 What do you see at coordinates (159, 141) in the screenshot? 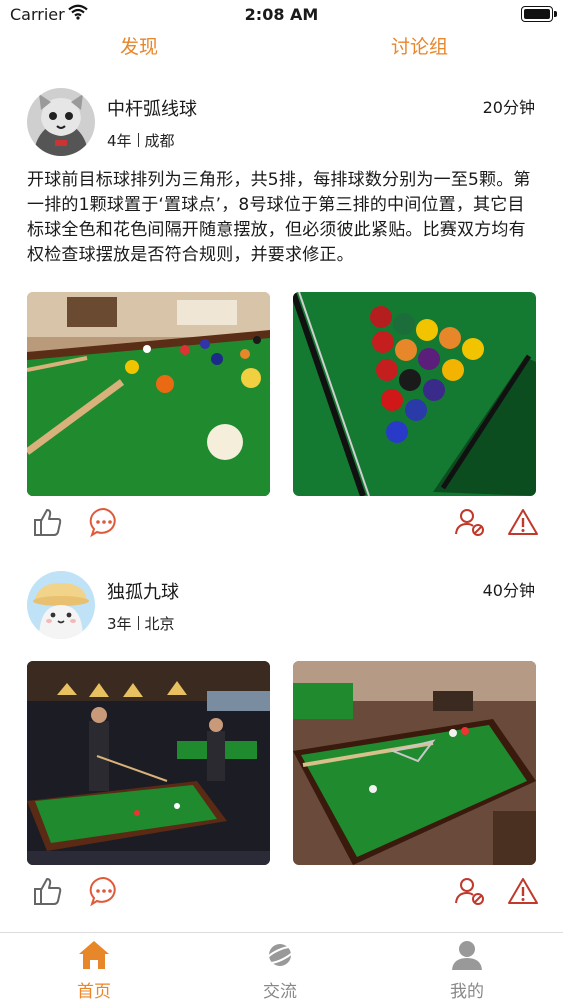
I see `post-city: 成都` at bounding box center [159, 141].